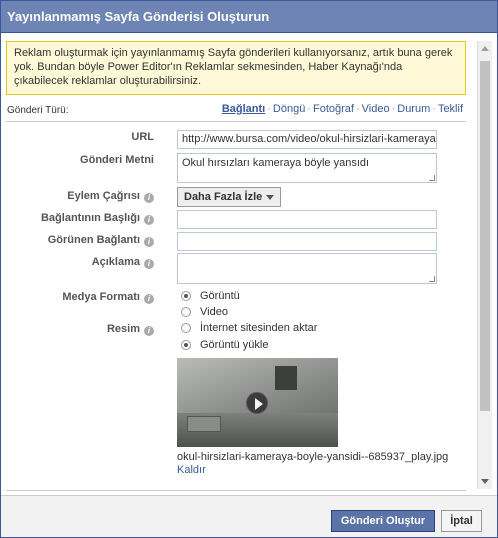 Image resolution: width=498 pixels, height=538 pixels. What do you see at coordinates (383, 521) in the screenshot?
I see `create-post-button: Gönderi Oluştur` at bounding box center [383, 521].